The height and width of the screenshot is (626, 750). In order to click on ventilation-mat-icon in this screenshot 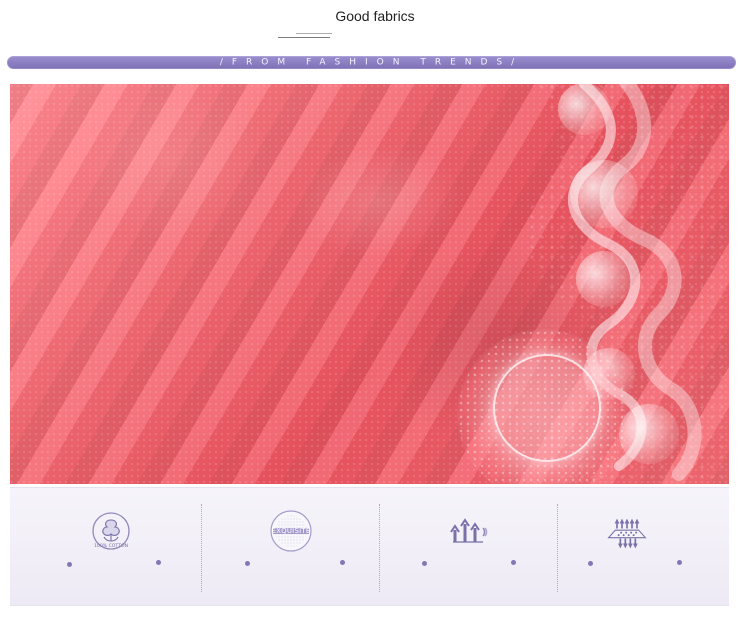, I will do `click(627, 533)`.